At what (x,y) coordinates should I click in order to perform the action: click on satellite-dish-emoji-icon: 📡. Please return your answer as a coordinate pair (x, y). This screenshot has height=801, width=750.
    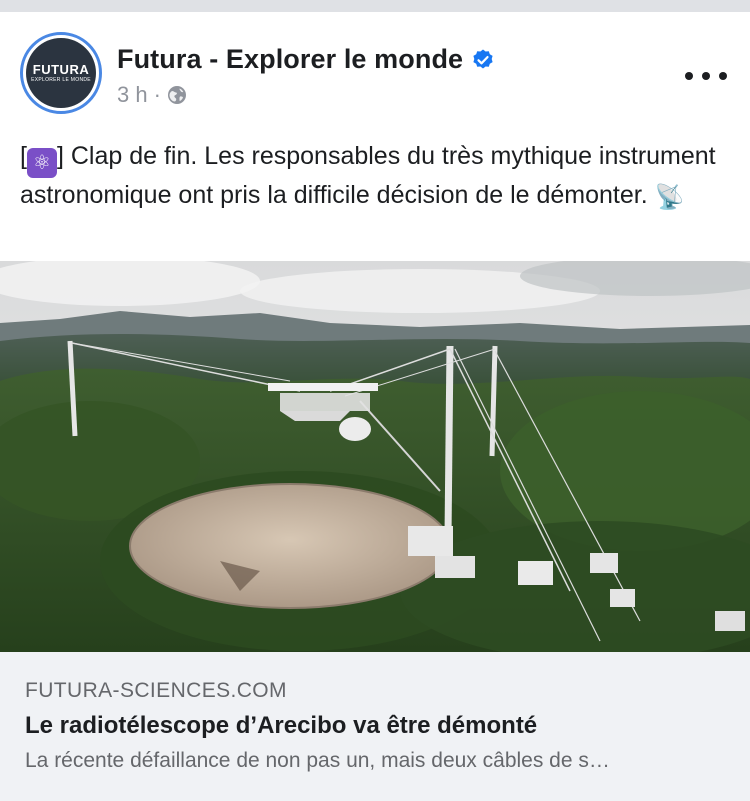
    Looking at the image, I should click on (669, 197).